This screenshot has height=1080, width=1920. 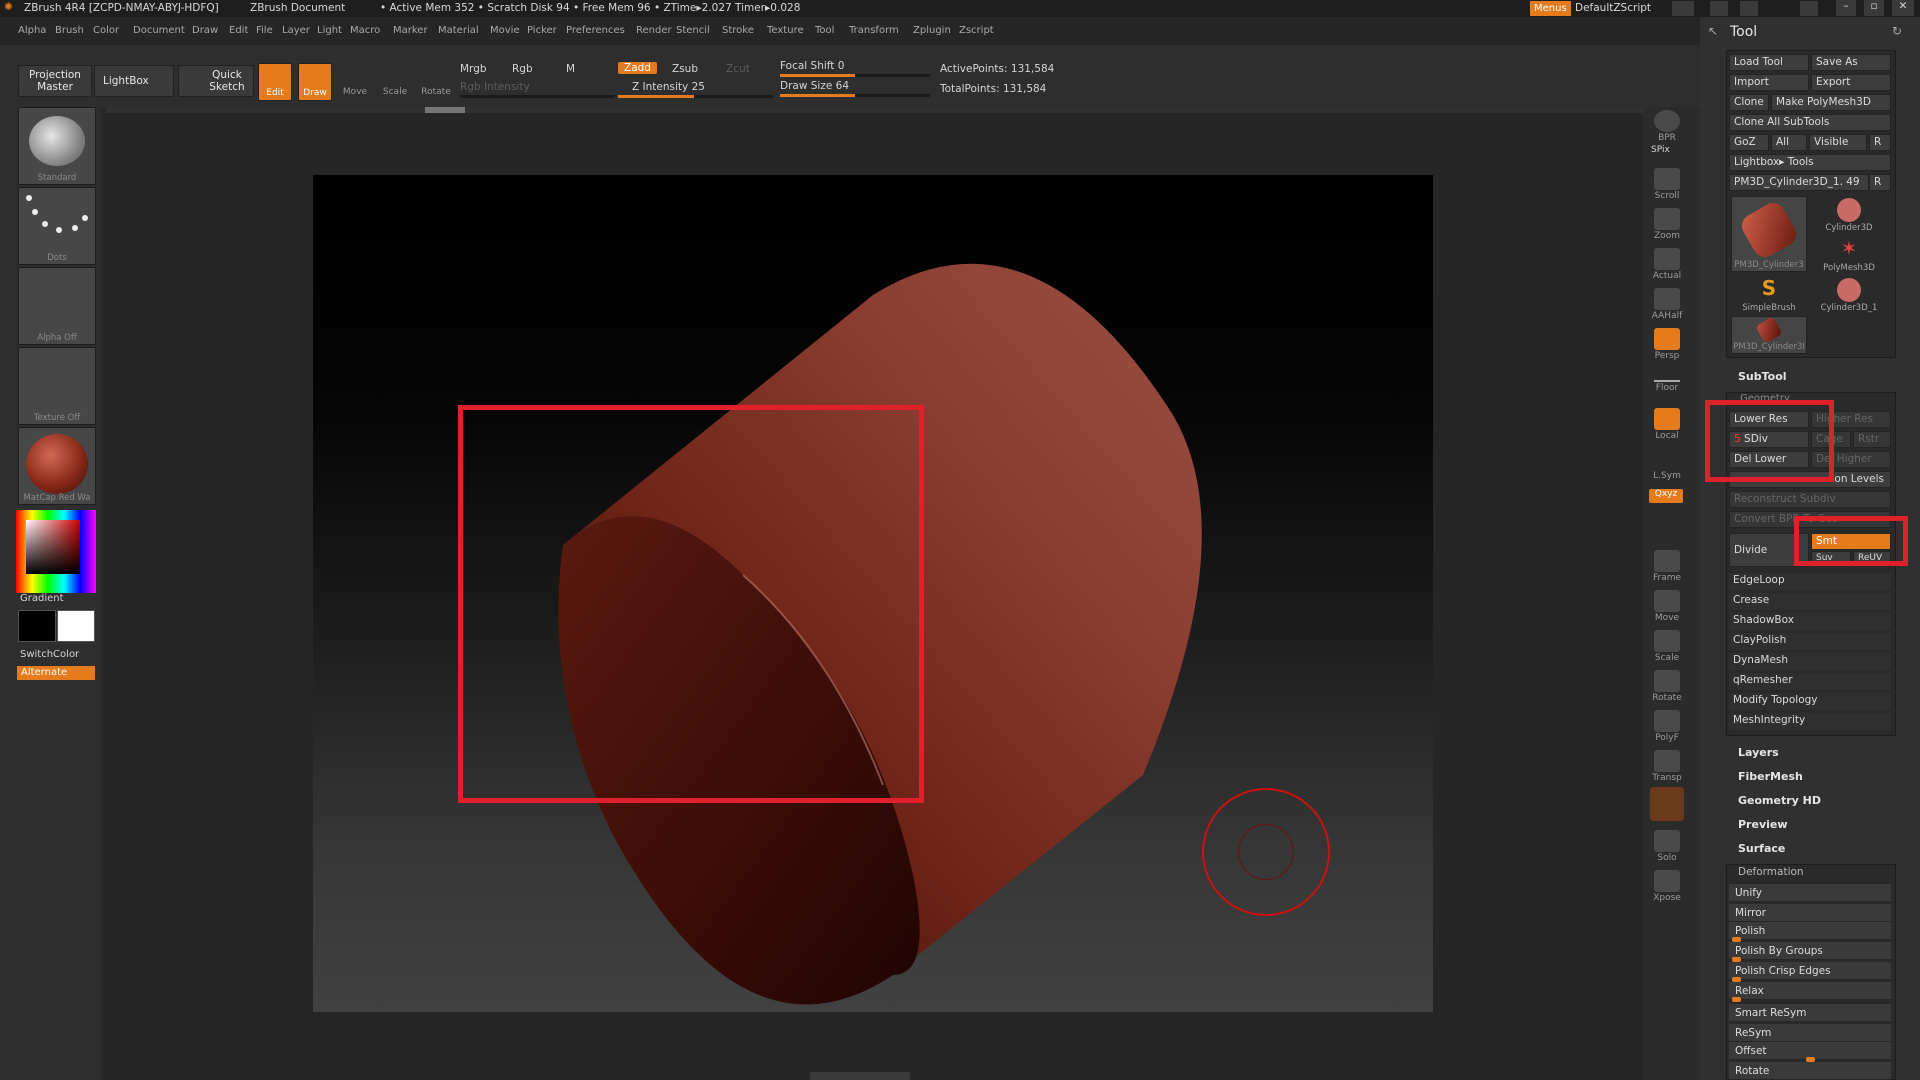 I want to click on spix-slider: SPix, so click(x=1660, y=150).